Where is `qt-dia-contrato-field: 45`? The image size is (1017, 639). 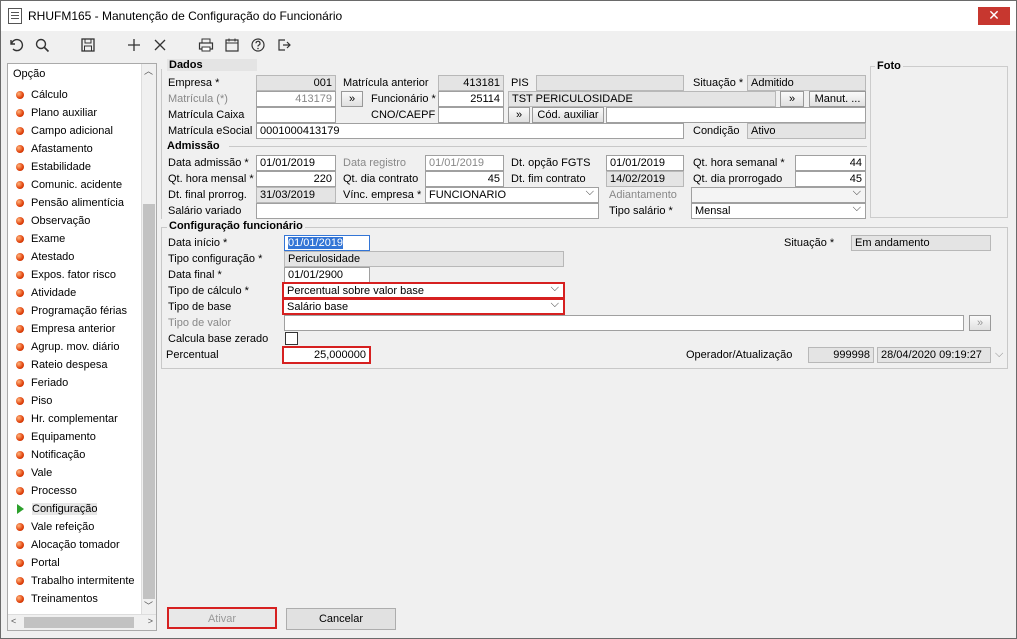
qt-dia-contrato-field: 45 is located at coordinates (464, 179).